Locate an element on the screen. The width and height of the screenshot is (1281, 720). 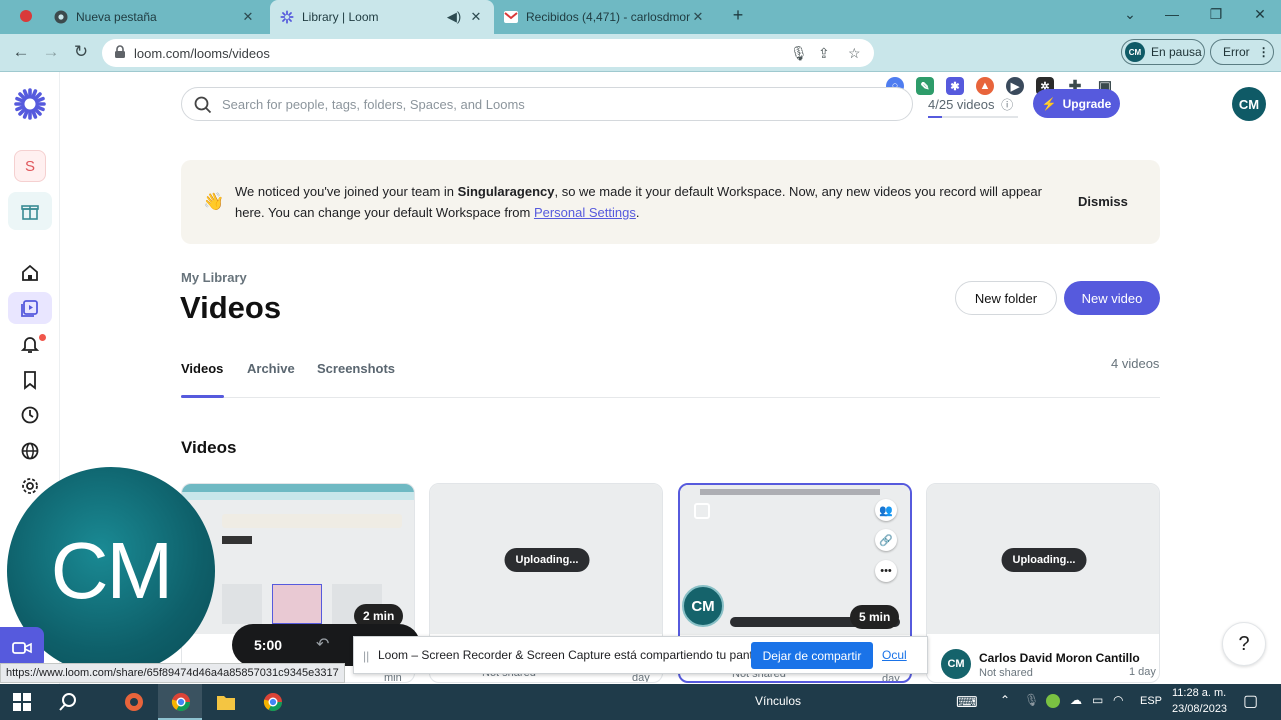
bell-icon is located at coordinates (30, 344).